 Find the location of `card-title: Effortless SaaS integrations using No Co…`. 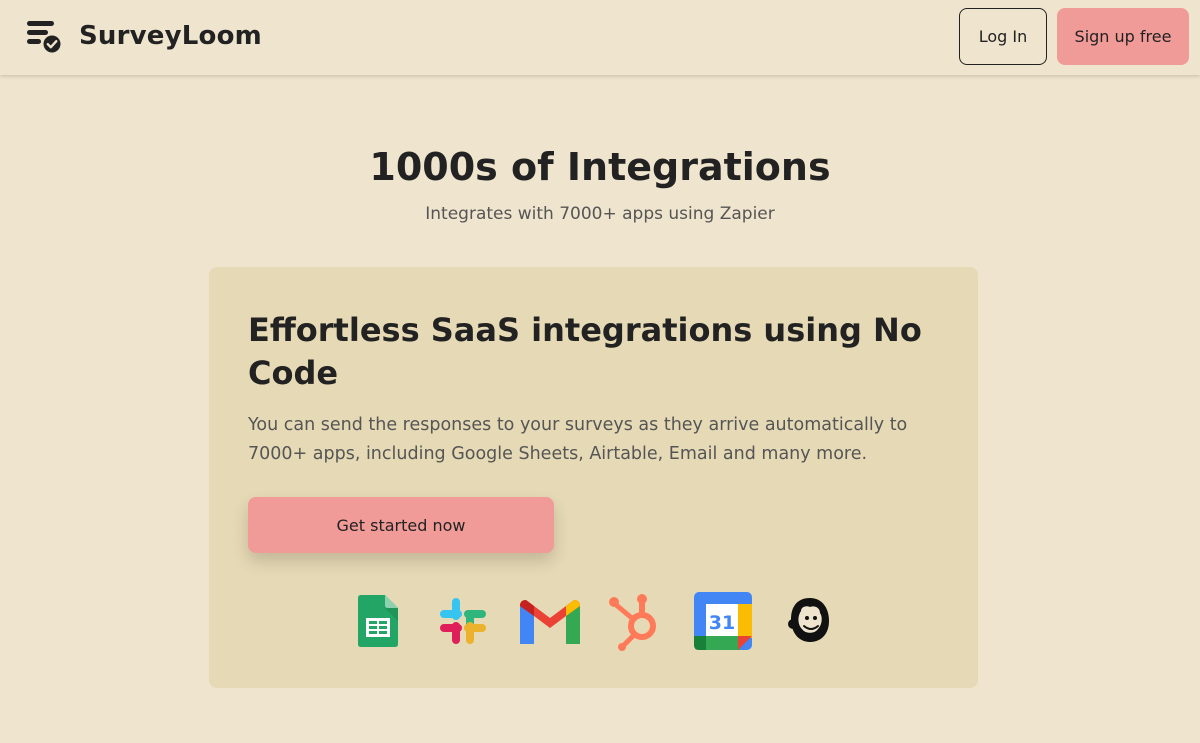

card-title: Effortless SaaS integrations using No Co… is located at coordinates (585, 351).